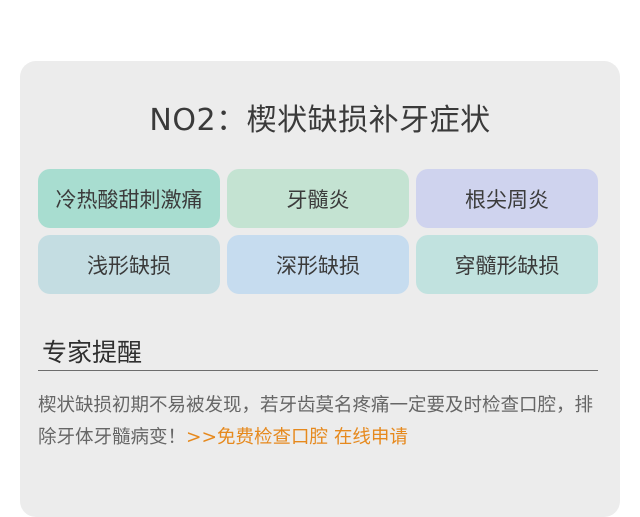 This screenshot has height=517, width=640. I want to click on symptom-tag: 牙髓炎, so click(318, 198).